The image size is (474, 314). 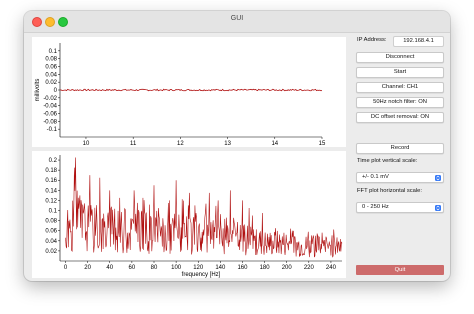 What do you see at coordinates (109, 268) in the screenshot?
I see `x-tick-label: 40` at bounding box center [109, 268].